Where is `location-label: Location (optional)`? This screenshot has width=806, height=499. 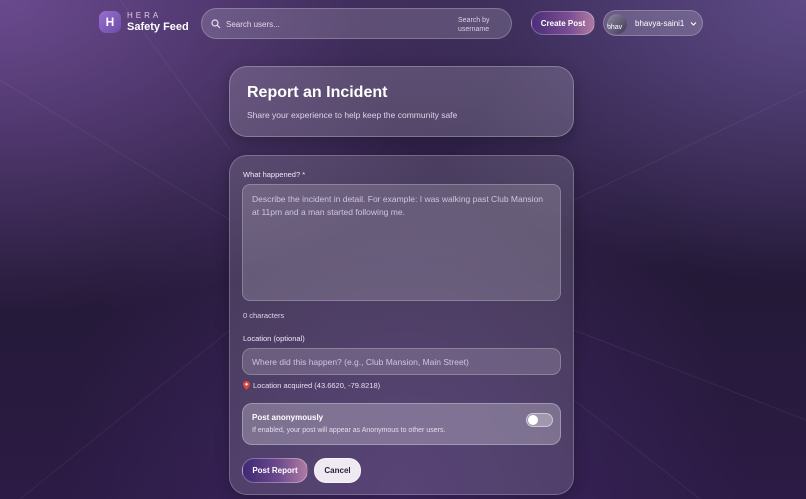 location-label: Location (optional) is located at coordinates (274, 338).